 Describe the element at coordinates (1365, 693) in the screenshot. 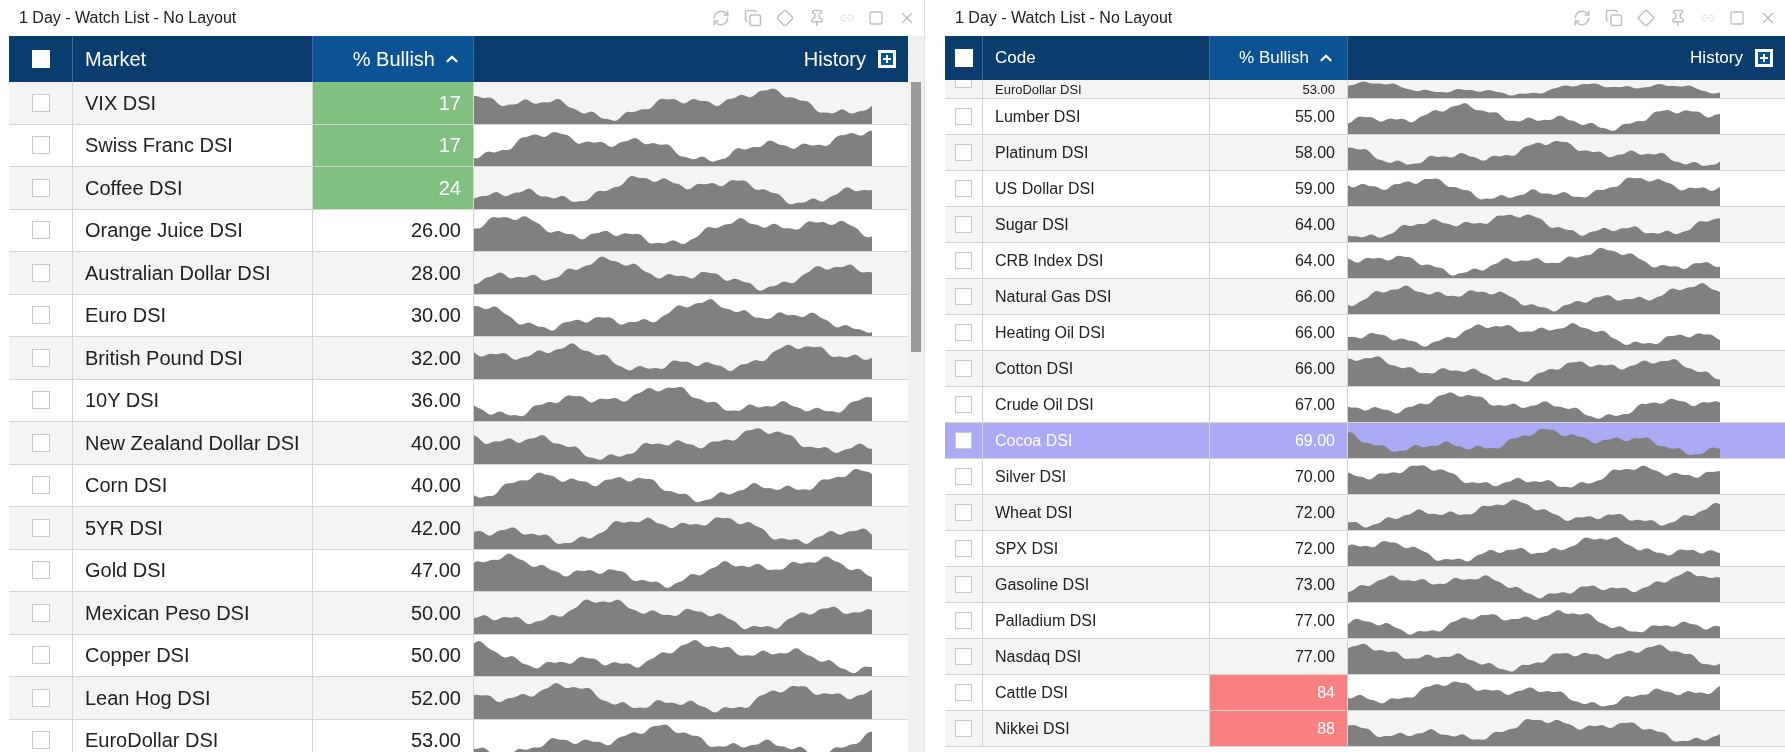

I see `table-row: Cattle DSI 84` at that location.